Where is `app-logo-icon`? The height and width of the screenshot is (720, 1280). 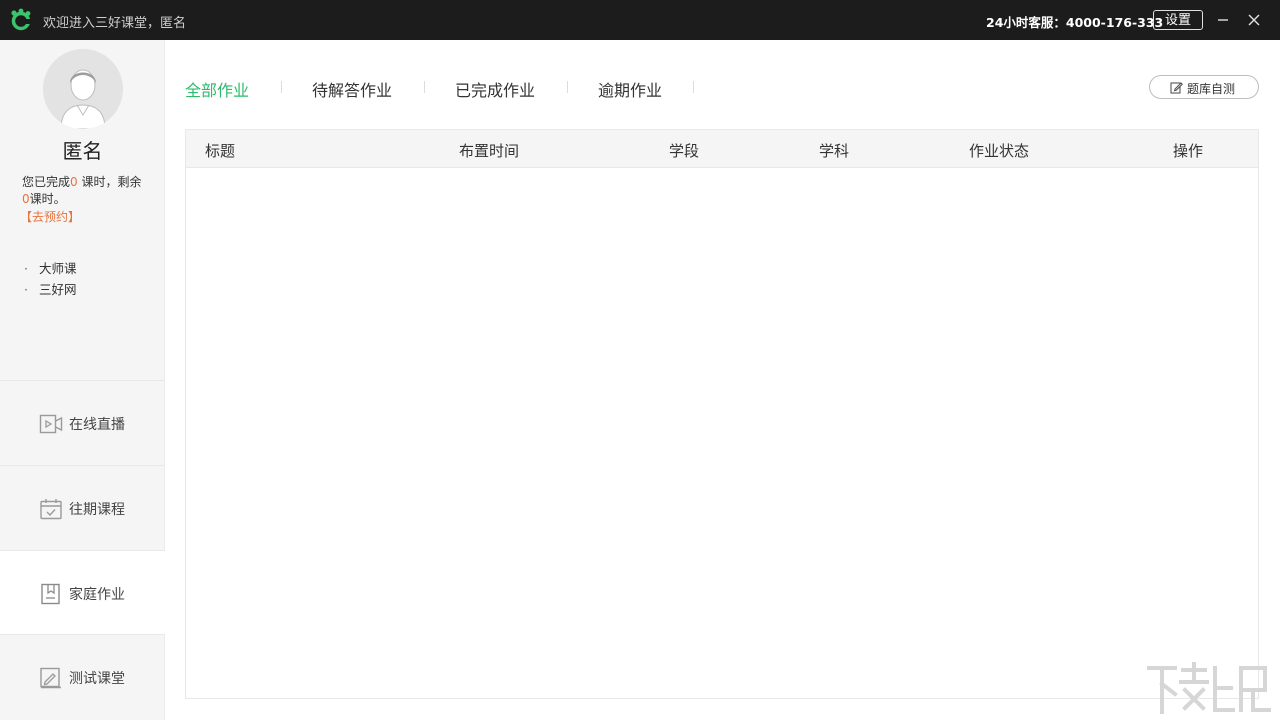 app-logo-icon is located at coordinates (21, 19).